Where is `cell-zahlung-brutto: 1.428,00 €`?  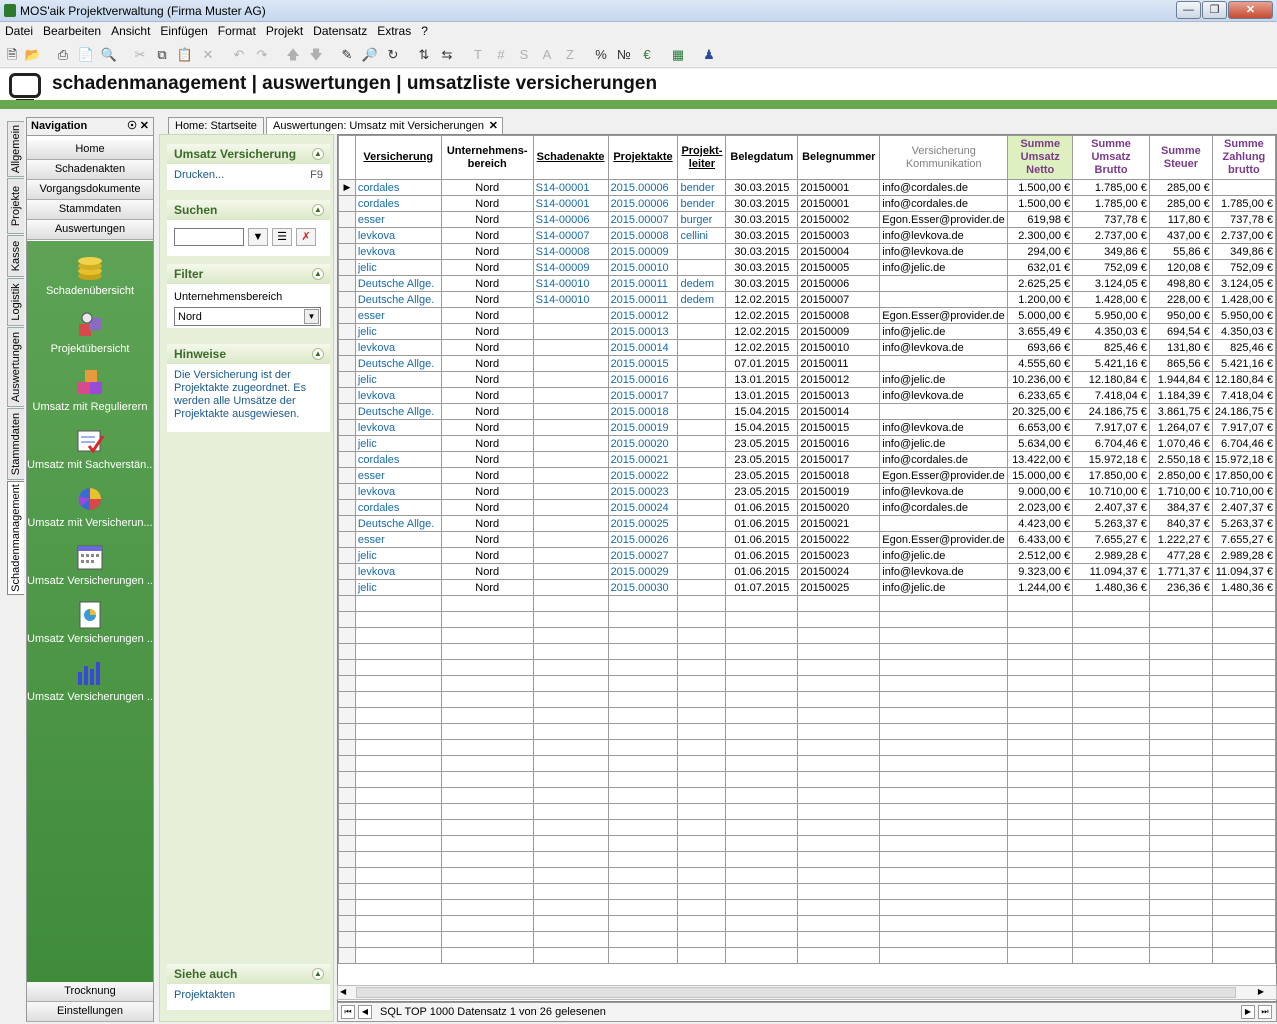
cell-zahlung-brutto: 1.428,00 € is located at coordinates (1243, 299).